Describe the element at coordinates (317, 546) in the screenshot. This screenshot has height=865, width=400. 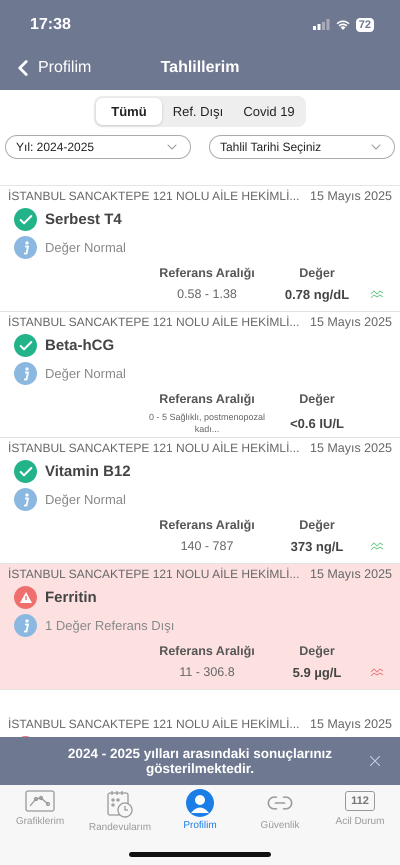
I see `result-value: 373 ng/L` at that location.